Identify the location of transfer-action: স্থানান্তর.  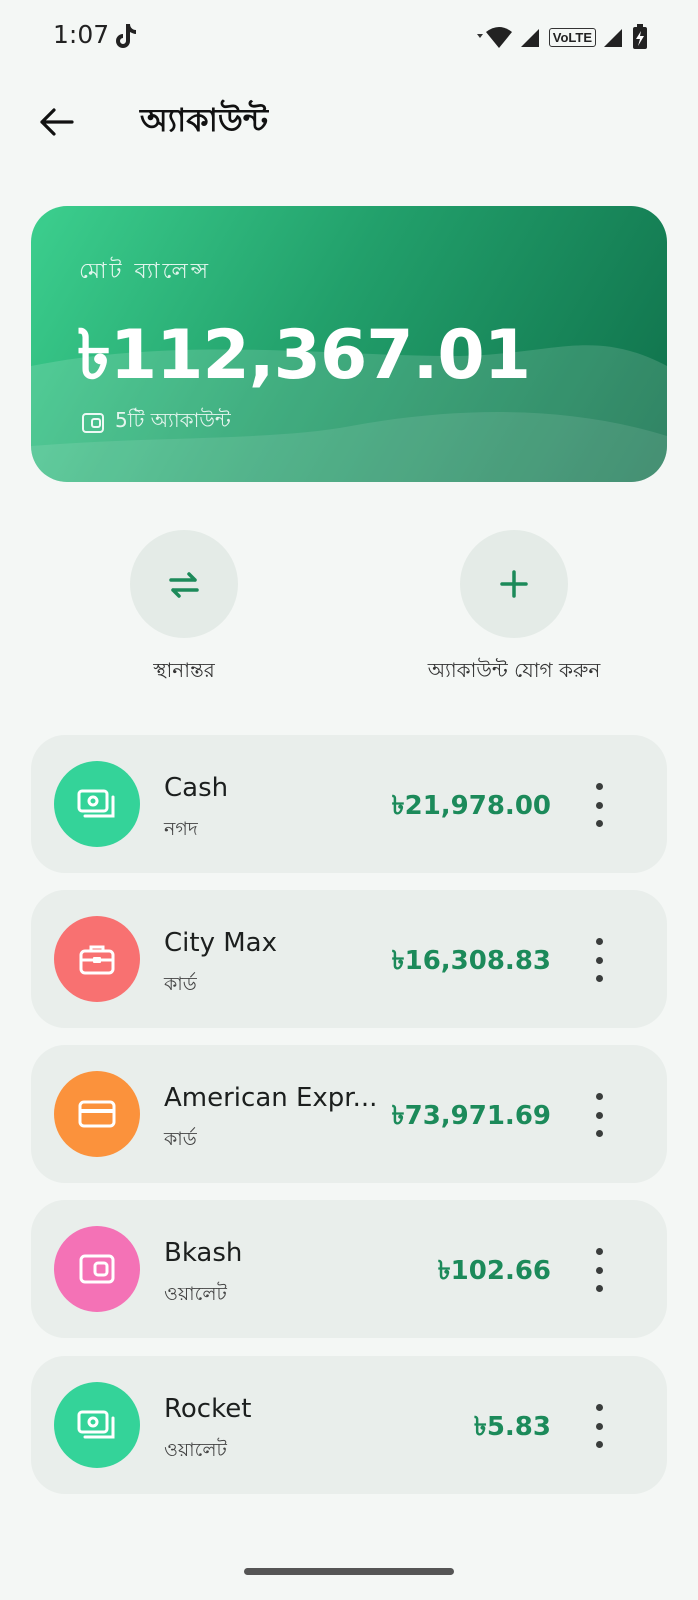
(184, 609).